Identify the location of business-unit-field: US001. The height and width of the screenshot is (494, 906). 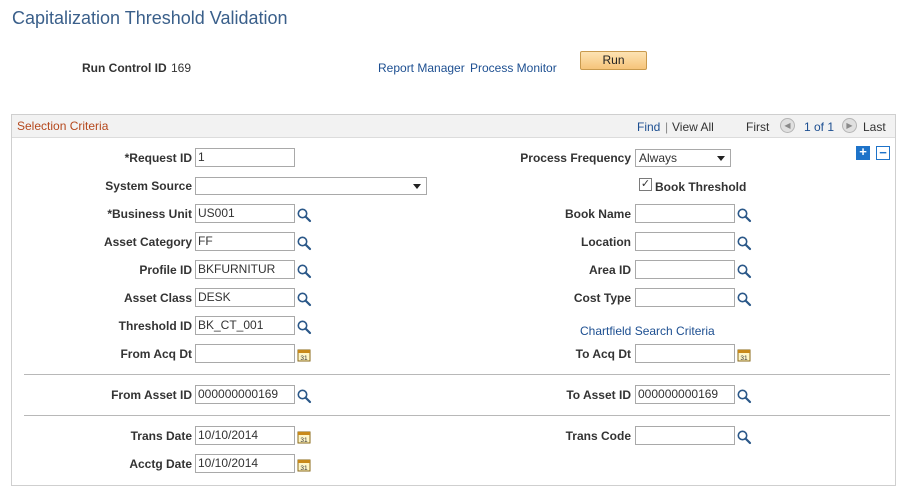
(245, 213).